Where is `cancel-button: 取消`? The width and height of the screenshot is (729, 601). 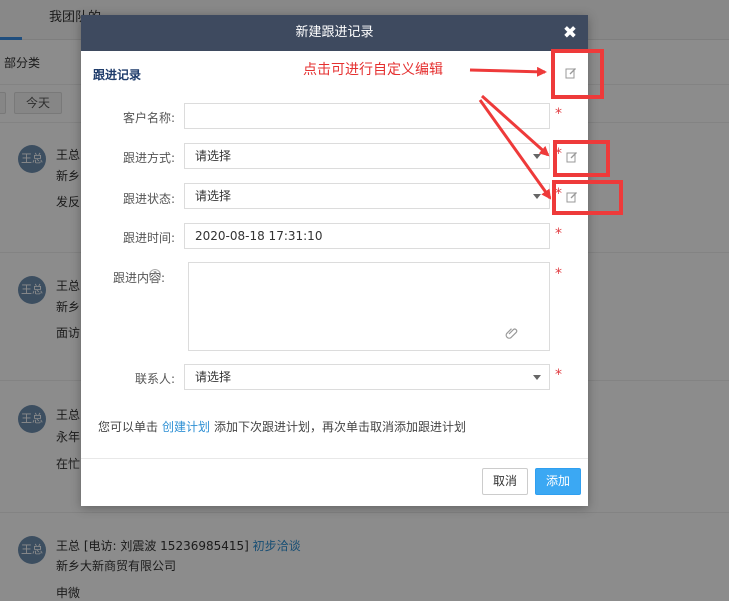 cancel-button: 取消 is located at coordinates (505, 481).